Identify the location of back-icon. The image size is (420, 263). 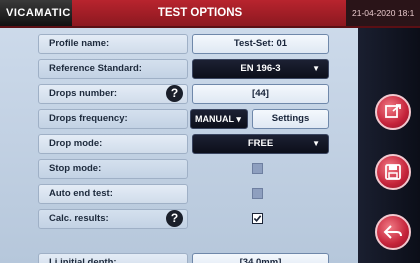
(392, 232).